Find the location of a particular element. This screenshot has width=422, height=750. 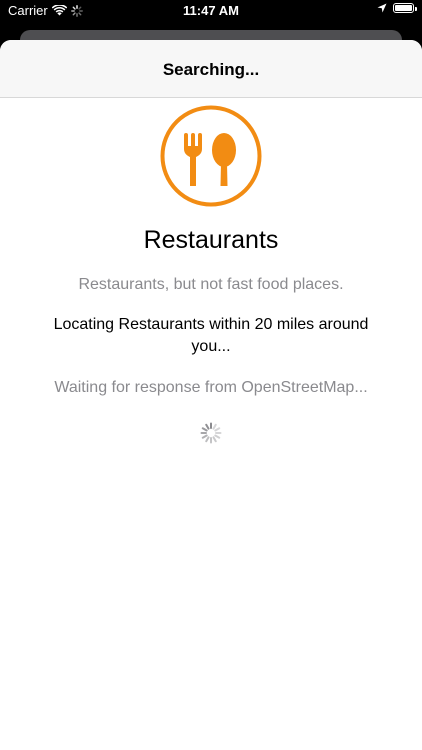

category-title: Restaurants is located at coordinates (211, 240).